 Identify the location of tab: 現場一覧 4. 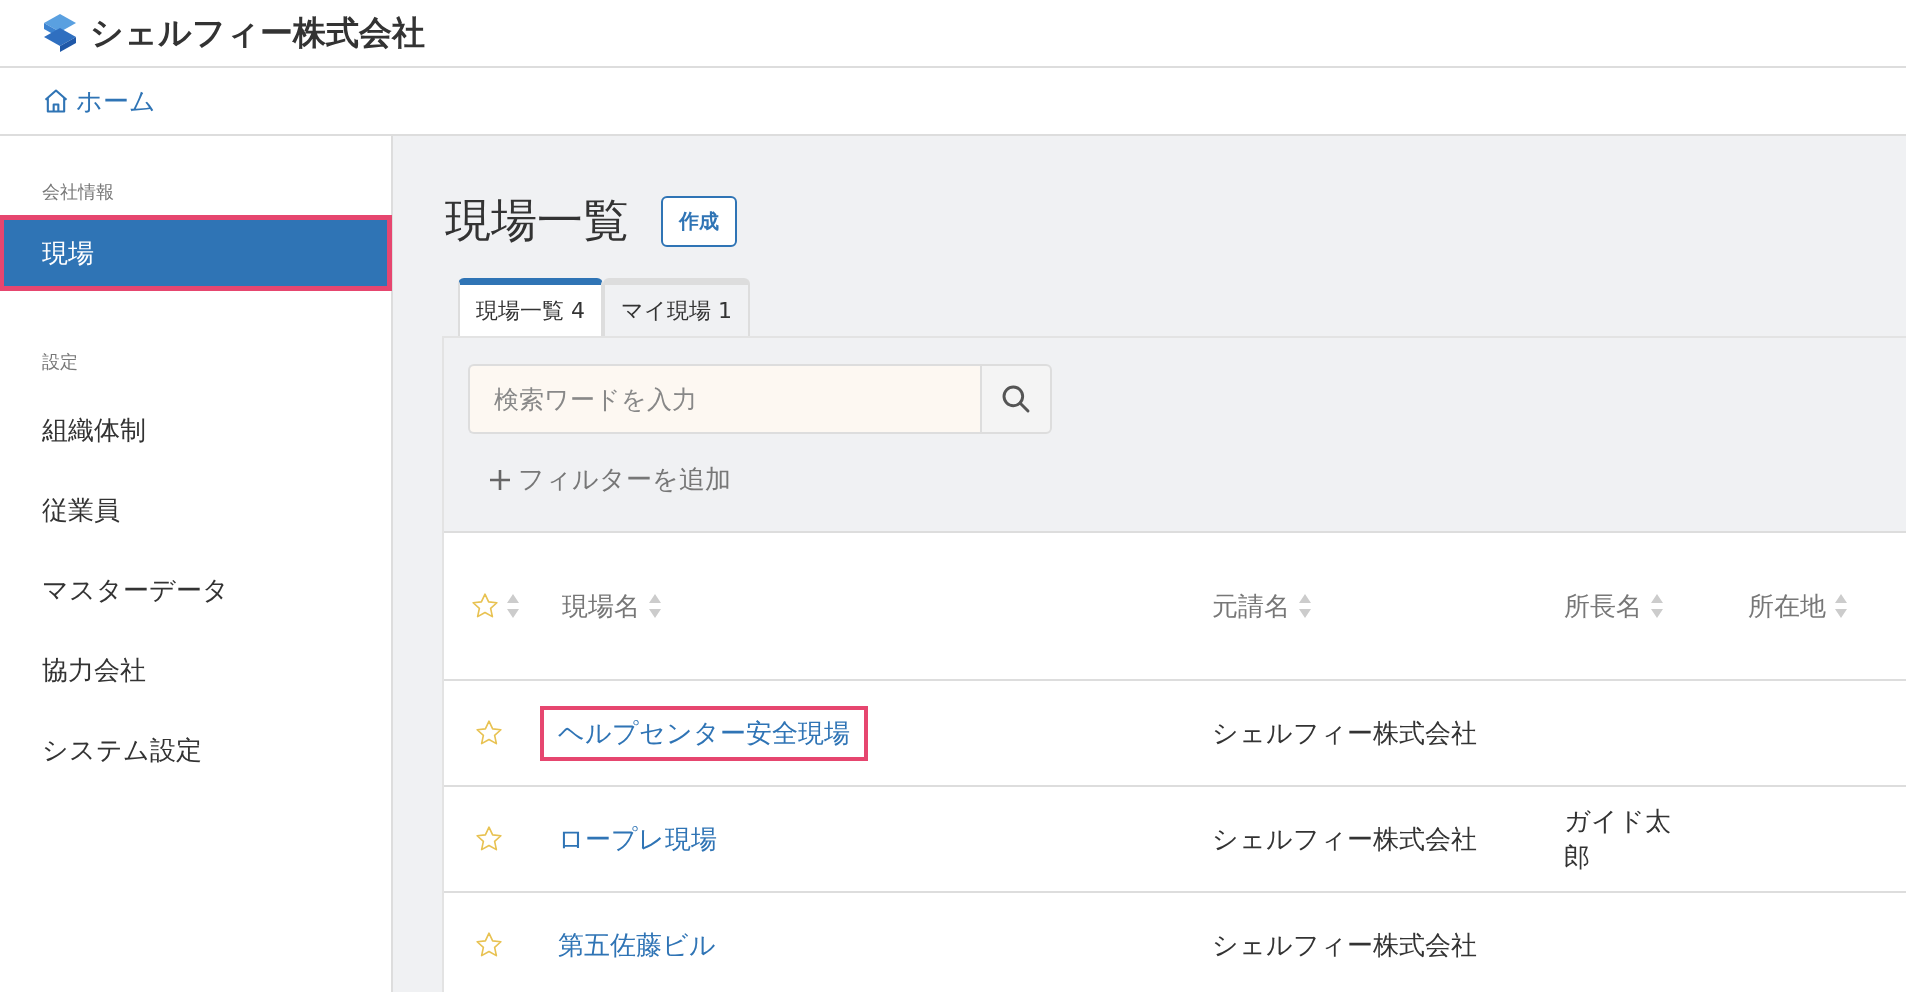
(530, 307).